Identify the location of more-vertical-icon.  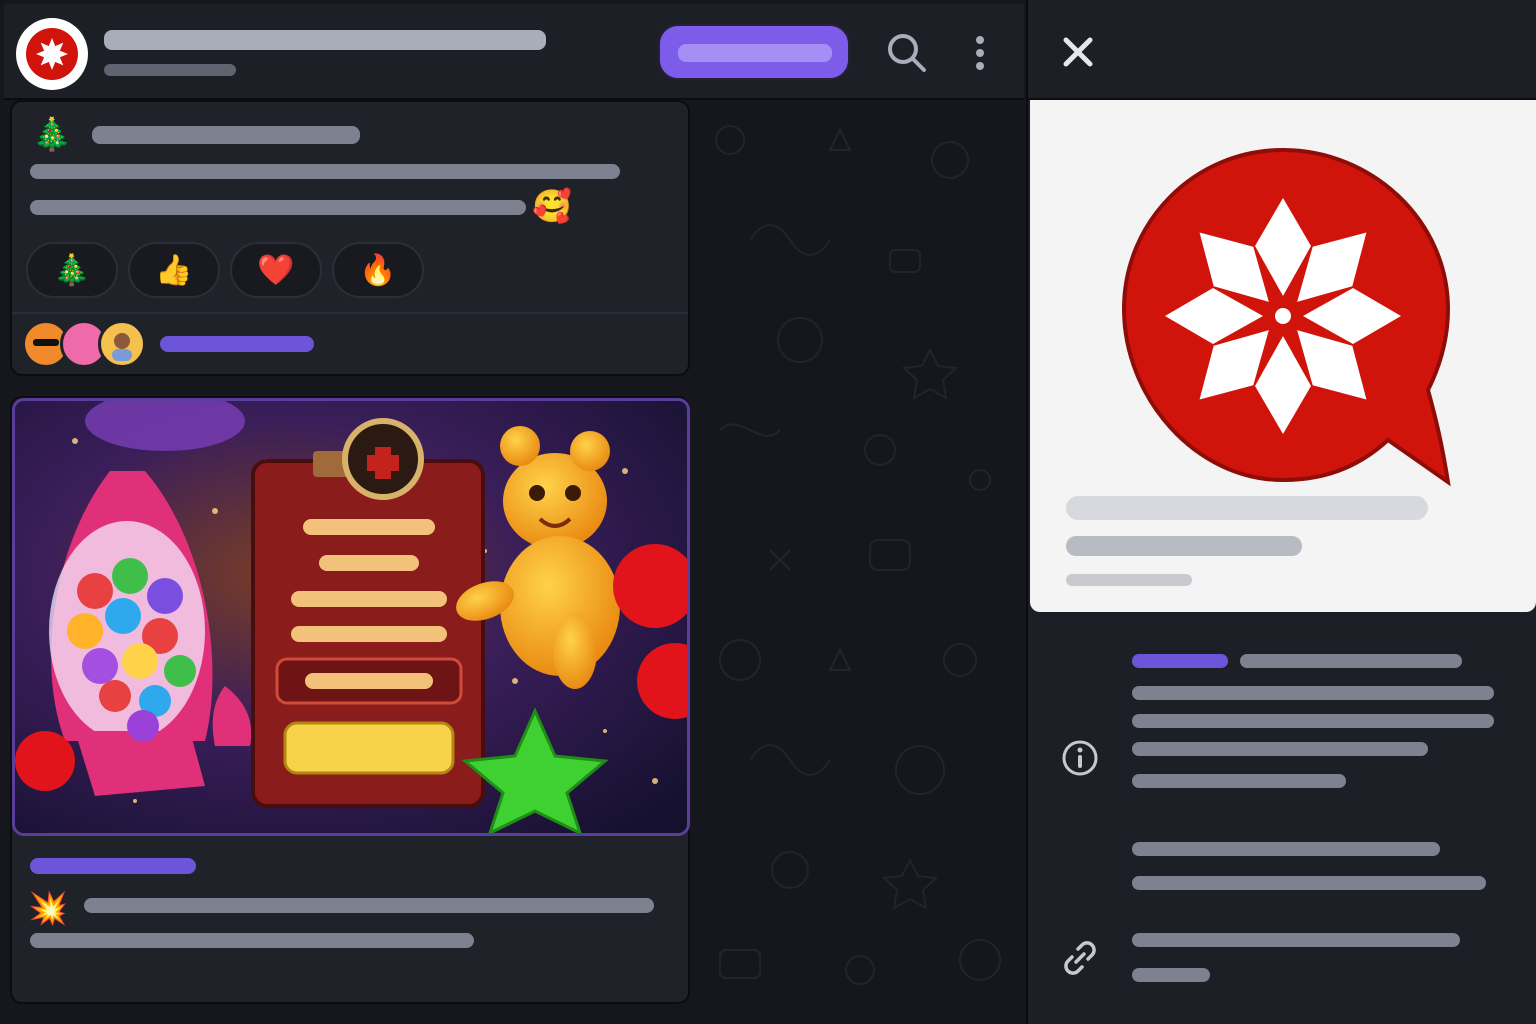
(980, 52).